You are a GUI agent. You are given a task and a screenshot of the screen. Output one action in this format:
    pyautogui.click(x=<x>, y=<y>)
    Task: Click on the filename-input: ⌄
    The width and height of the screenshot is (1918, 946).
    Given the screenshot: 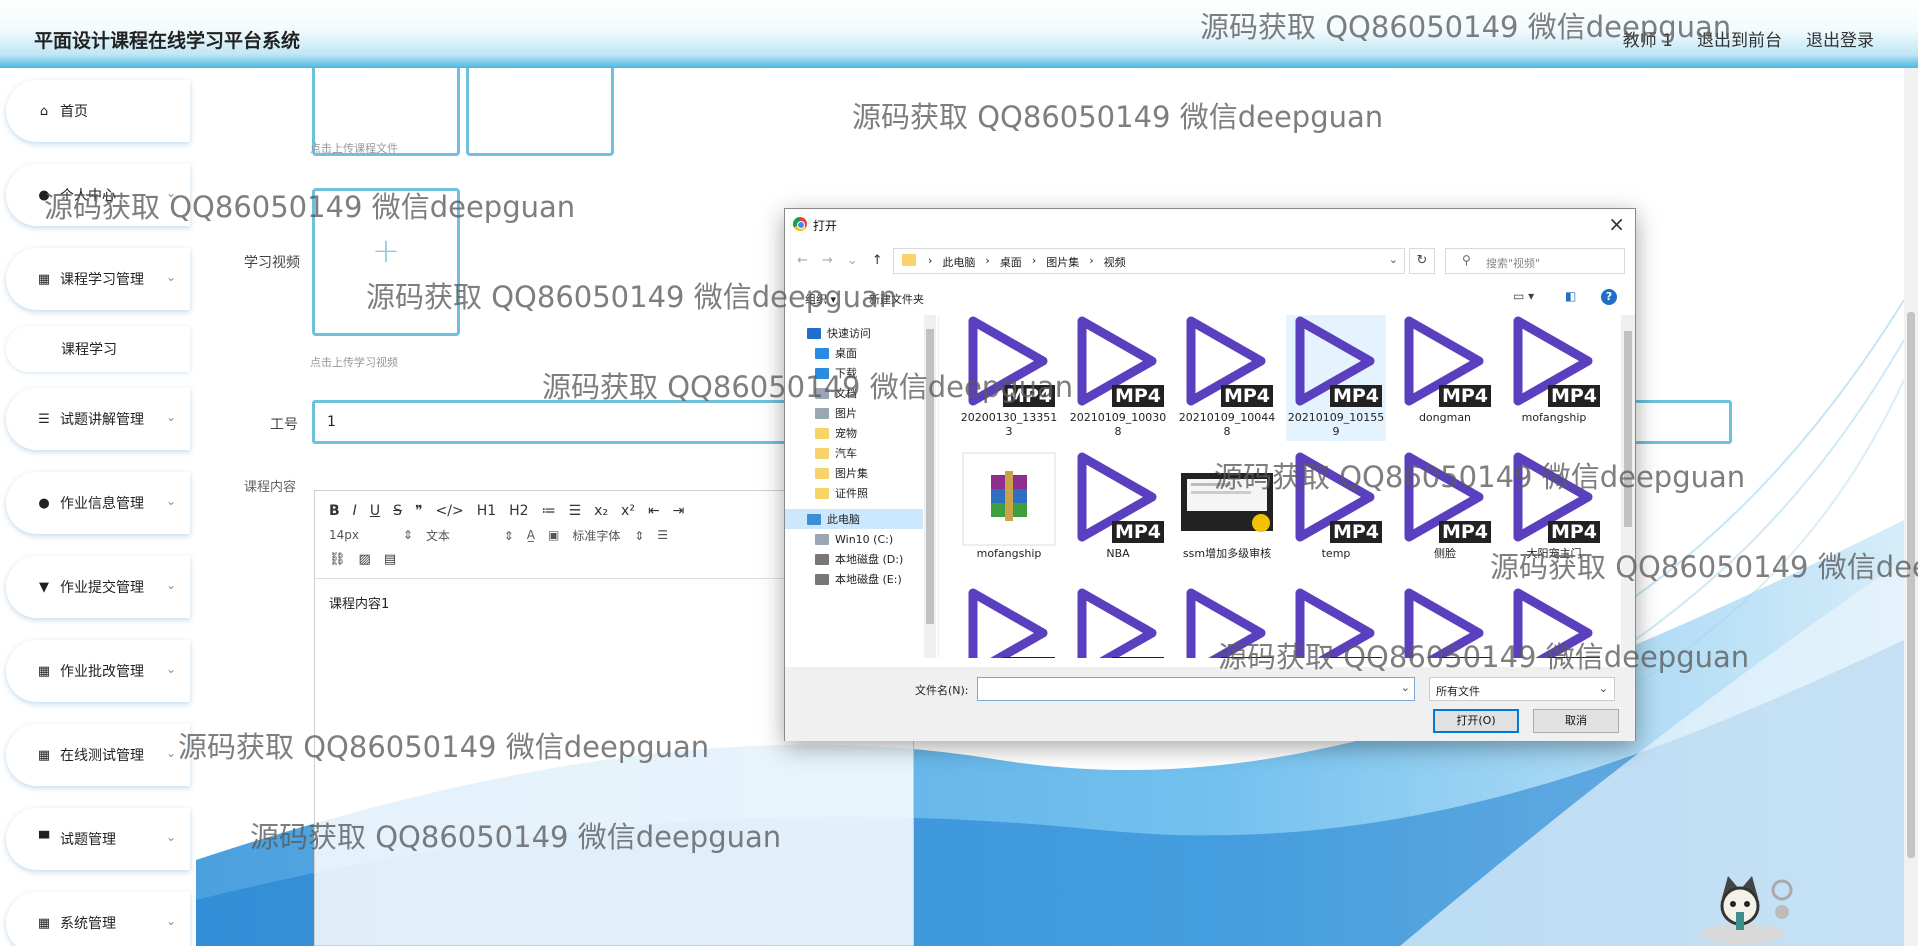 What is the action you would take?
    pyautogui.click(x=1196, y=689)
    